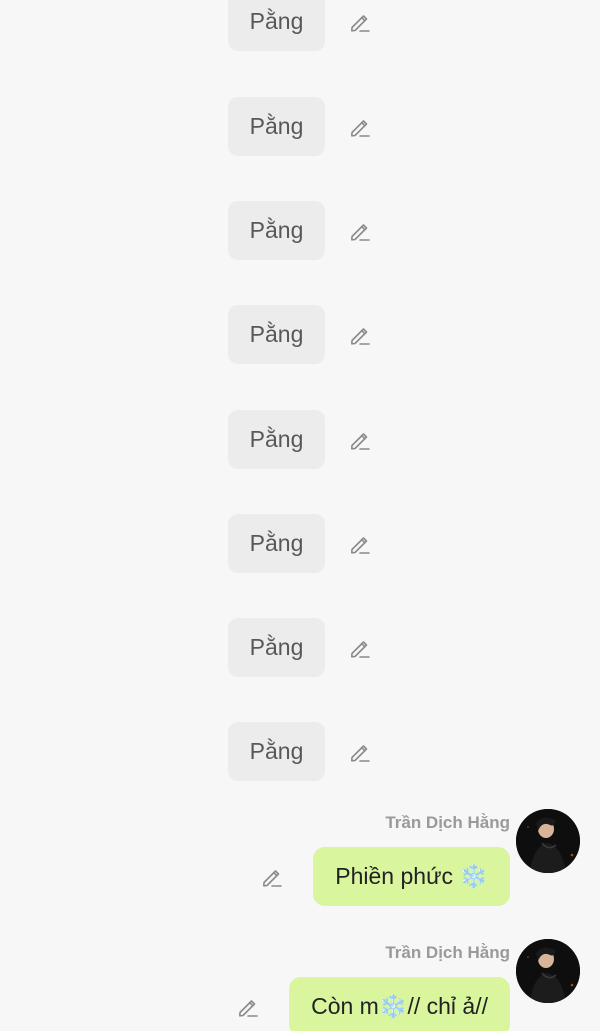 This screenshot has height=1031, width=600. I want to click on message-row: Phiền phức ❄️, so click(385, 876).